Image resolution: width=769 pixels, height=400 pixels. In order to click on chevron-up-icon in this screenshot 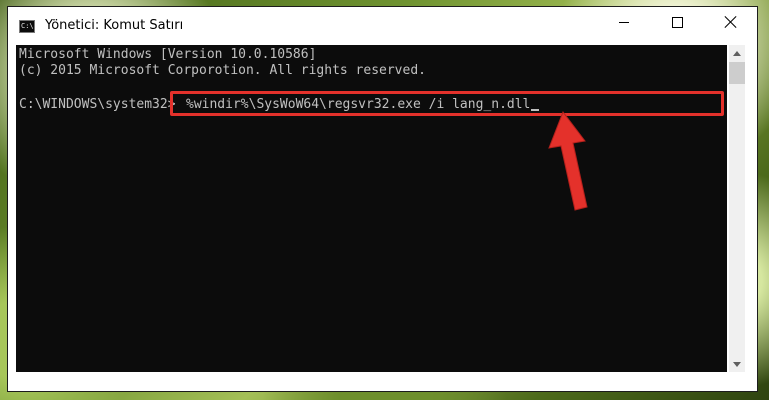, I will do `click(737, 53)`.